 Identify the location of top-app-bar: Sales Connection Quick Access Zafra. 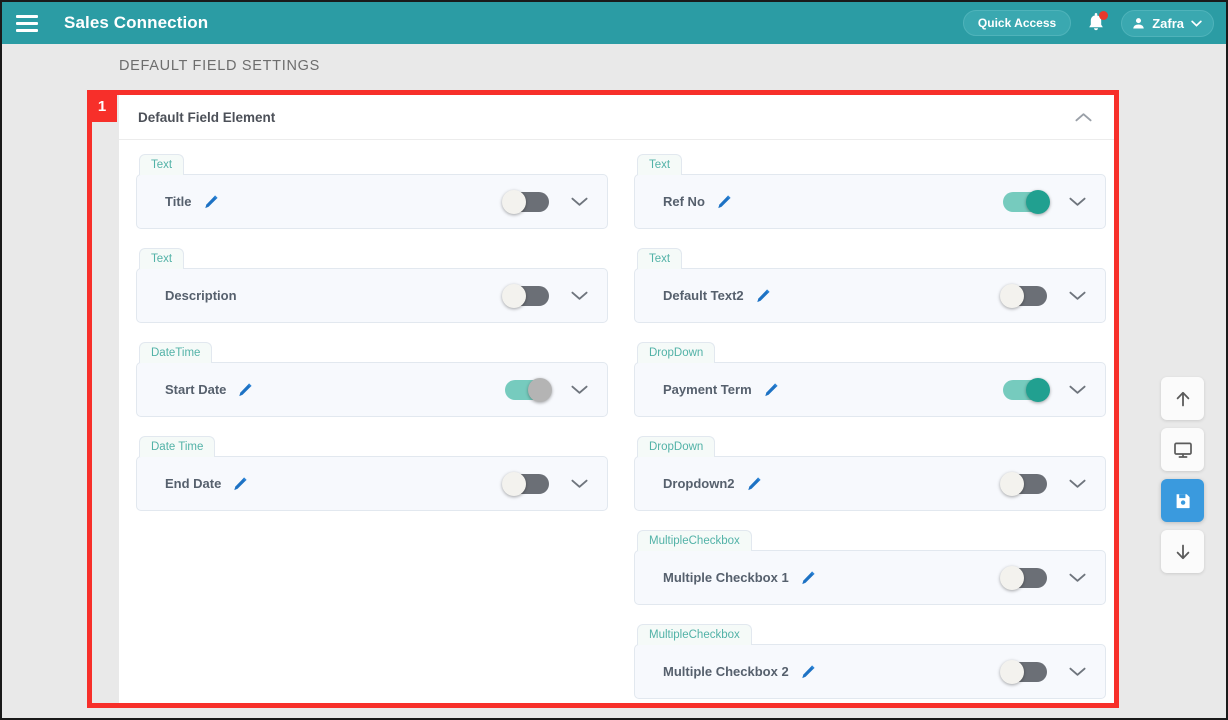
(614, 23).